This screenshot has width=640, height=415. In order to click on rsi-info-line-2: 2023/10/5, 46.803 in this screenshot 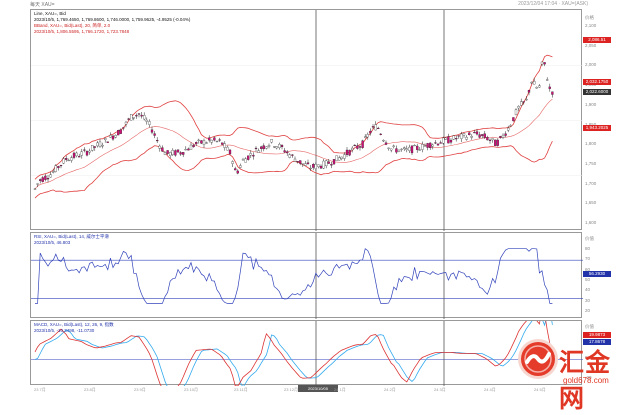, I will do `click(52, 242)`.